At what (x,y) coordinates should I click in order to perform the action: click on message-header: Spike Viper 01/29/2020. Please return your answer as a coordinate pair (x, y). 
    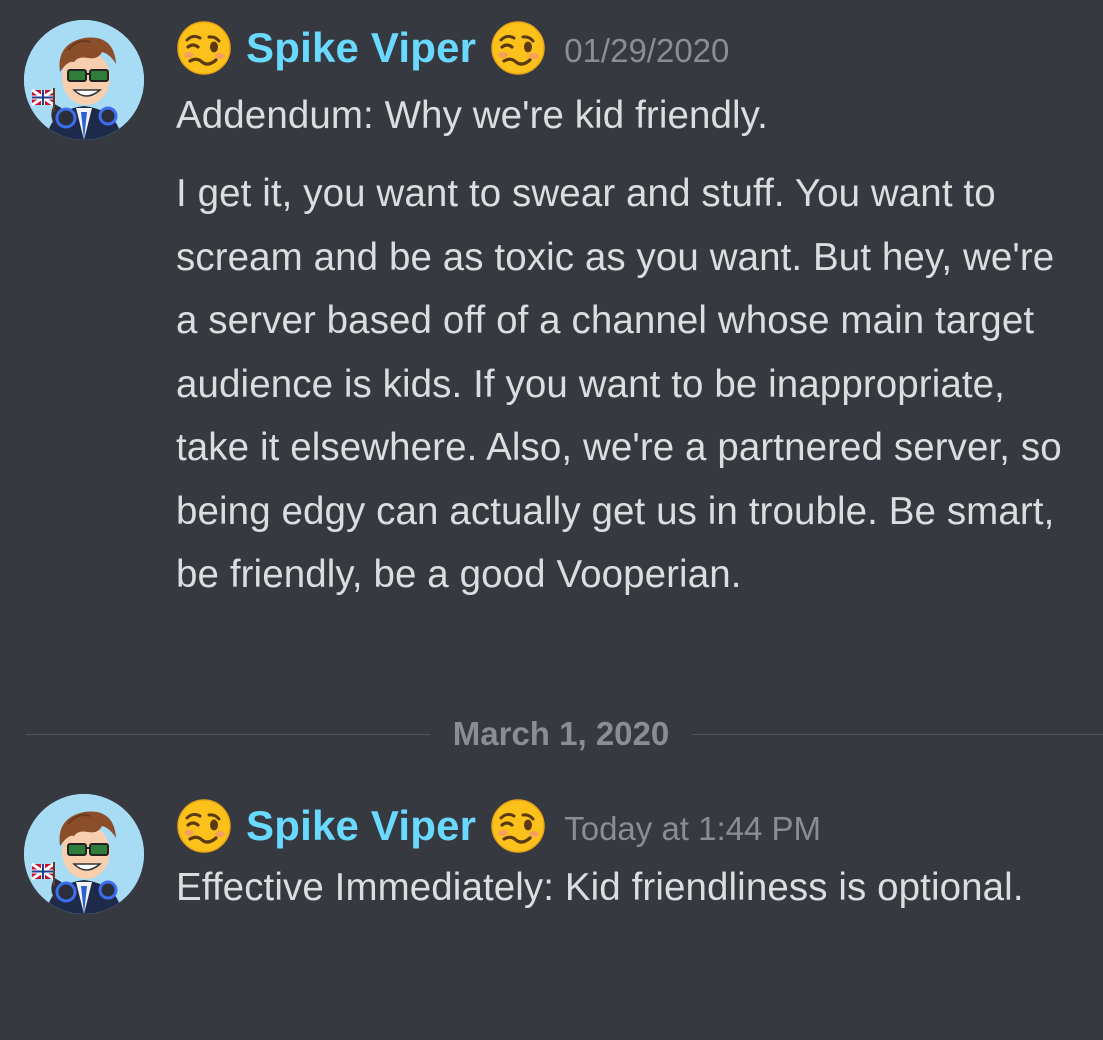
    Looking at the image, I should click on (452, 48).